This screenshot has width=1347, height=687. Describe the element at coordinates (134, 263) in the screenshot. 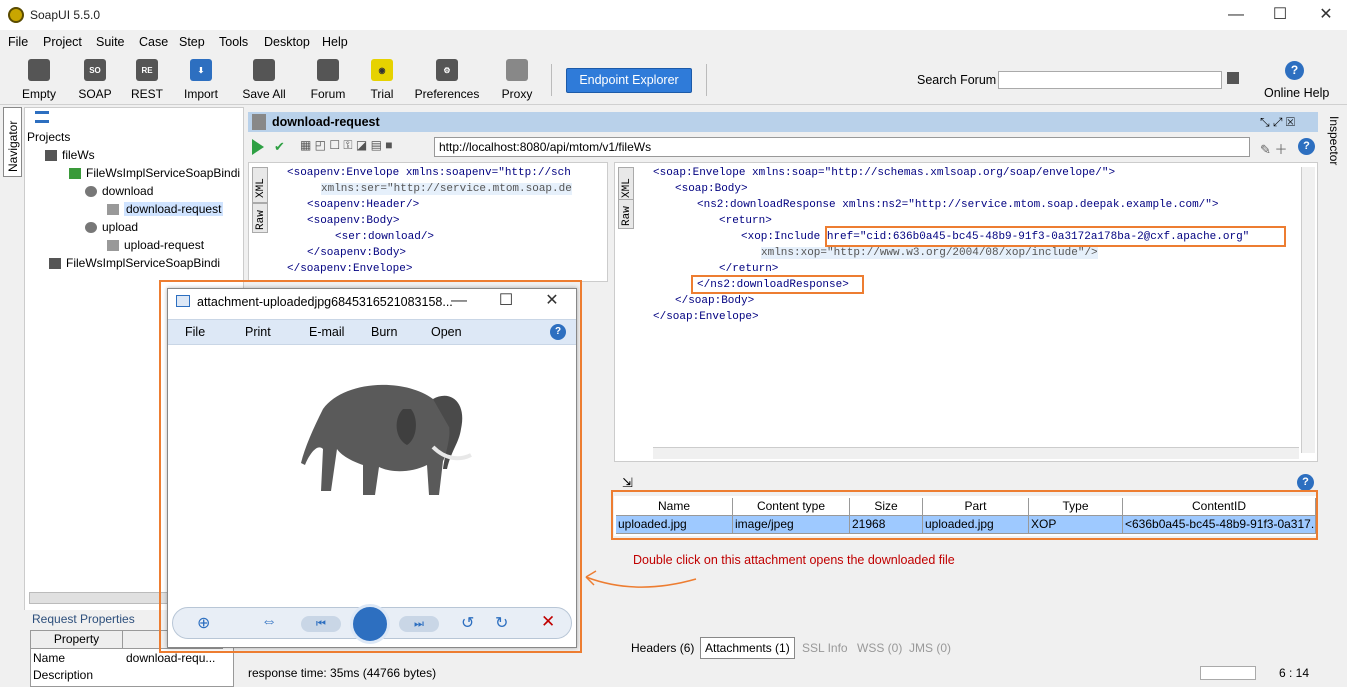

I see `tree-item-interface-2: FileWsImplServiceSoapBindi` at that location.